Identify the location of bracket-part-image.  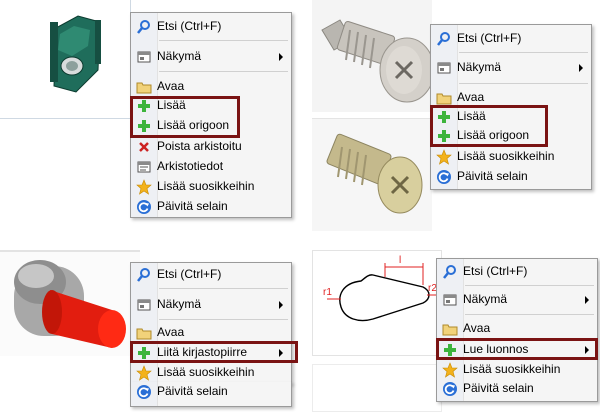
(75, 54).